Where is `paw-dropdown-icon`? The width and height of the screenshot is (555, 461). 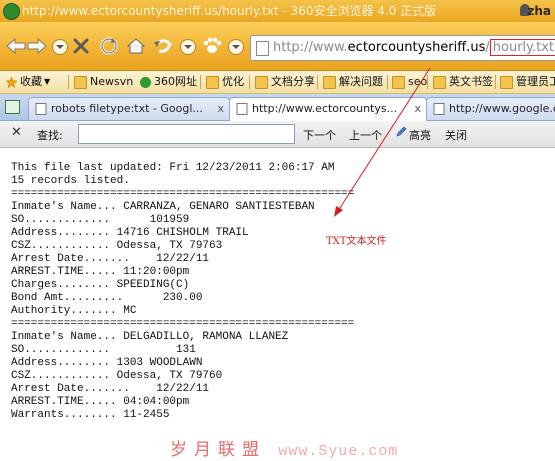 paw-dropdown-icon is located at coordinates (236, 47).